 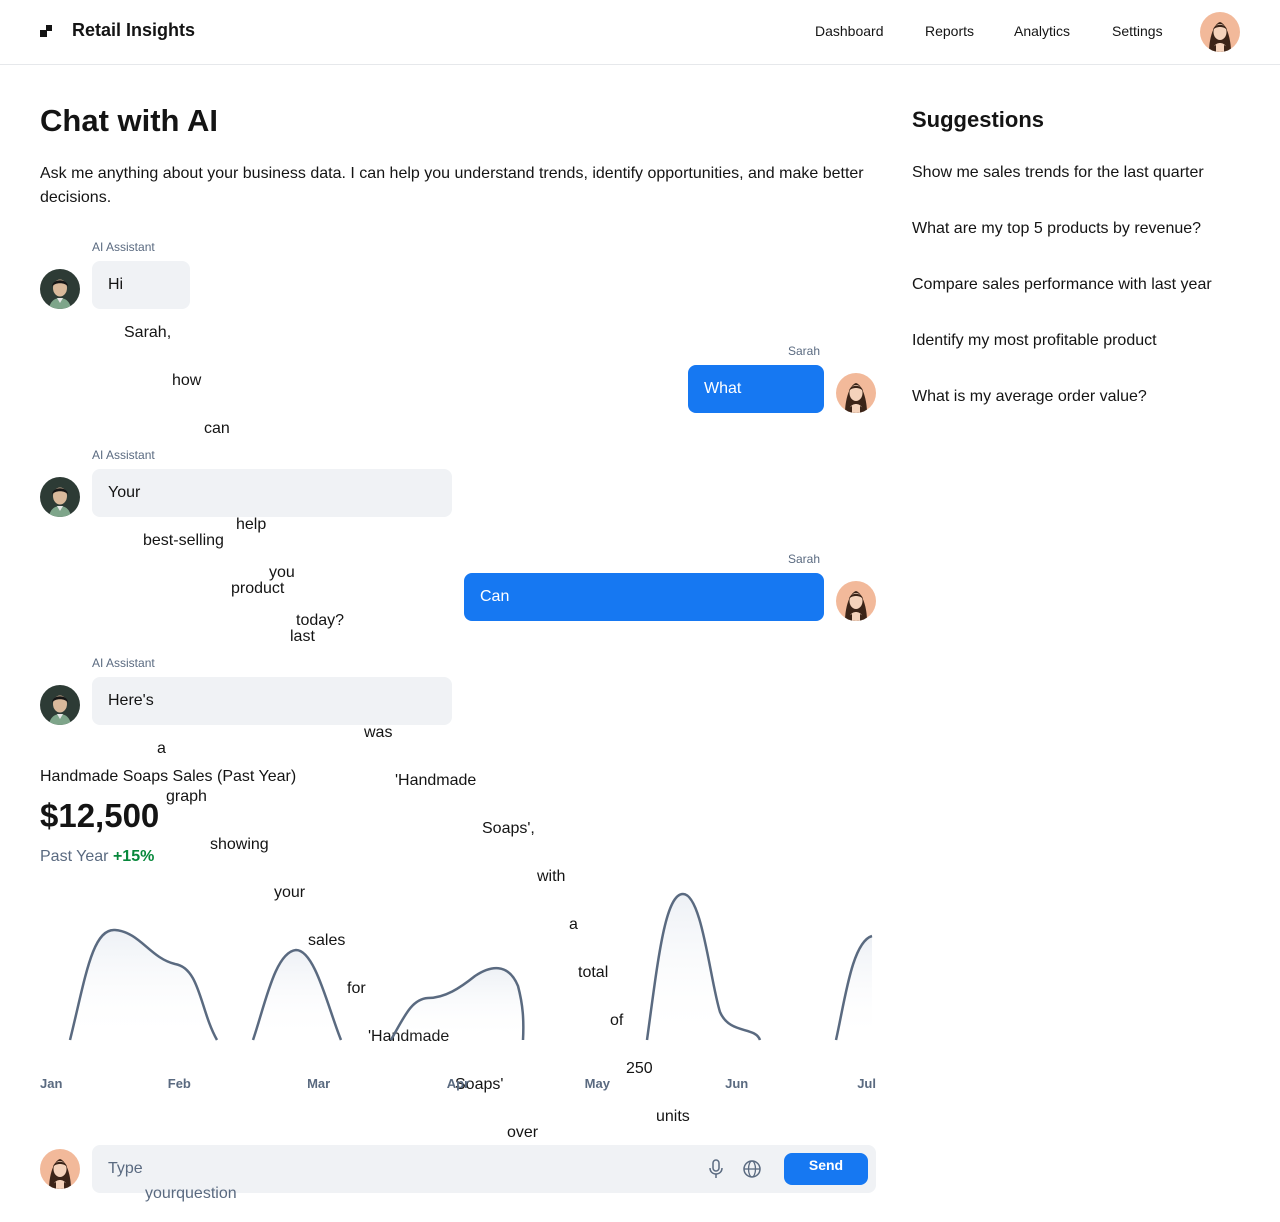 I want to click on nav-analytics: Analytics, so click(x=1042, y=31).